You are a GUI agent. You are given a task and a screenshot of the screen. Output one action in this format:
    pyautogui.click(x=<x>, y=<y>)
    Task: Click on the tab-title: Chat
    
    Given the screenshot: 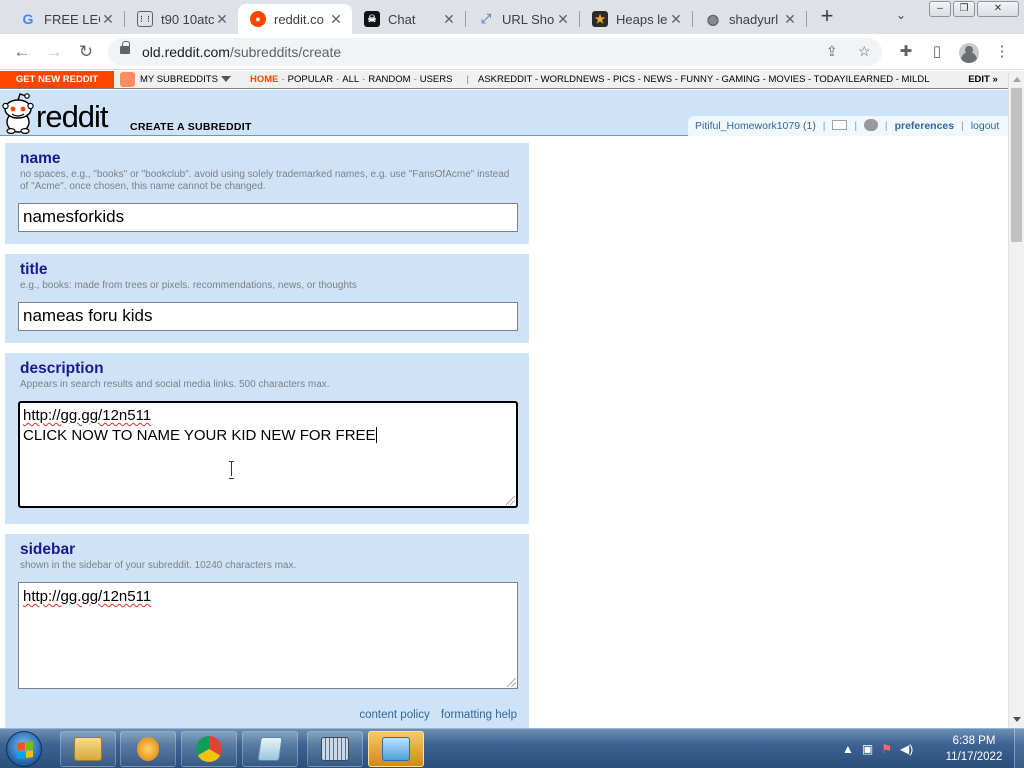 What is the action you would take?
    pyautogui.click(x=402, y=19)
    